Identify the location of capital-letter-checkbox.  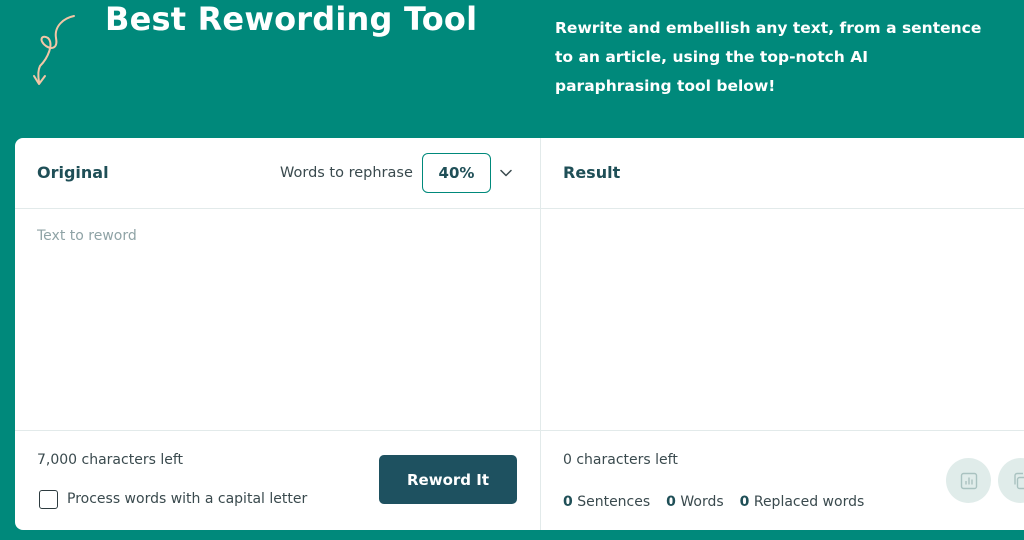
(48, 499).